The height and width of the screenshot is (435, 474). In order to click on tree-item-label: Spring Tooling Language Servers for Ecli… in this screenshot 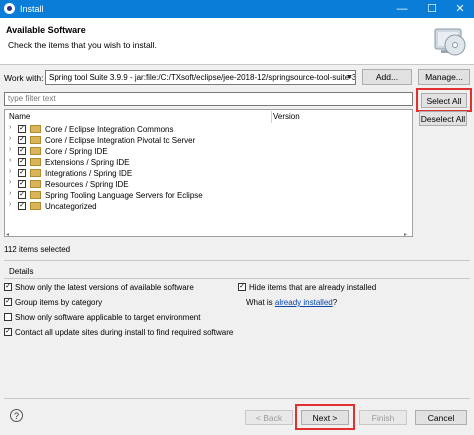, I will do `click(124, 195)`.